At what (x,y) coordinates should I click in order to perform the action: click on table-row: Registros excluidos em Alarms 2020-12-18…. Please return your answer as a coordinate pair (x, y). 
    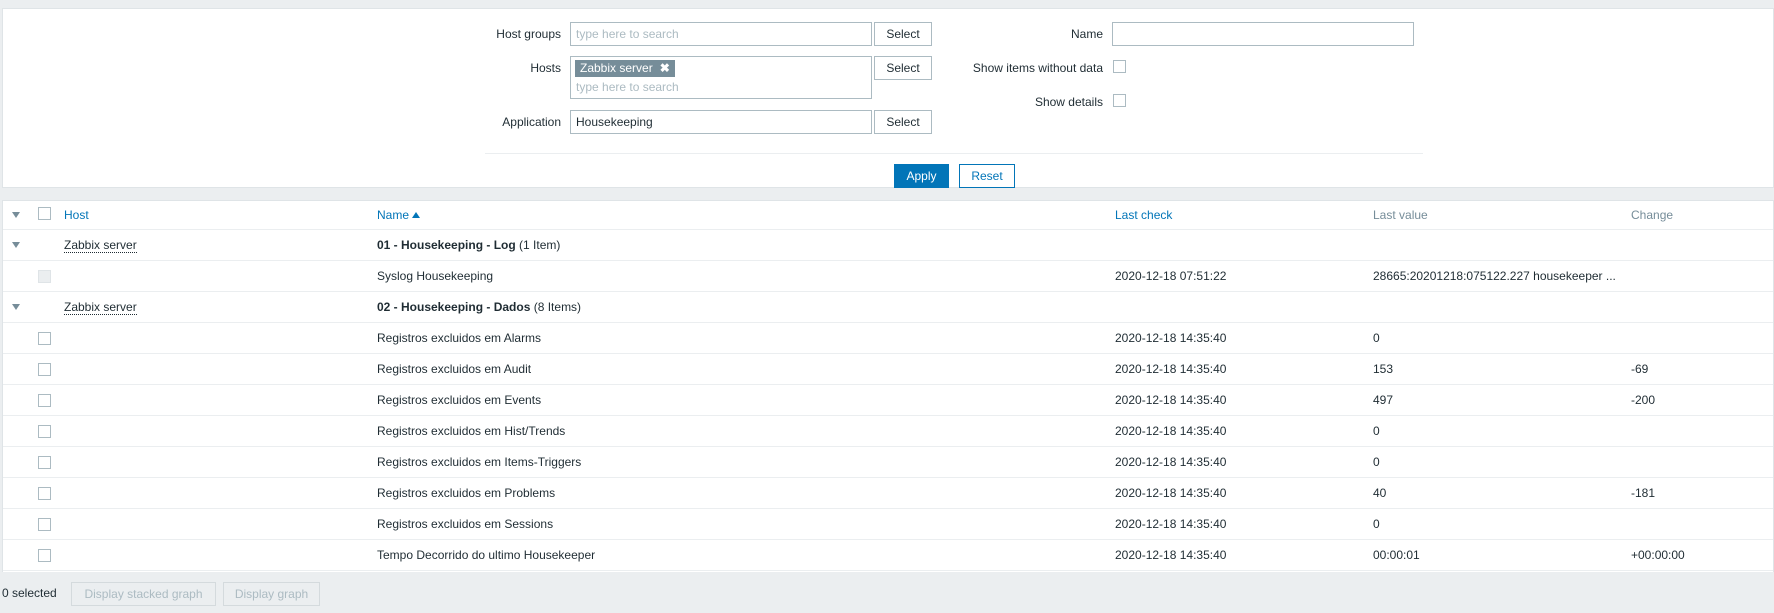
    Looking at the image, I should click on (888, 338).